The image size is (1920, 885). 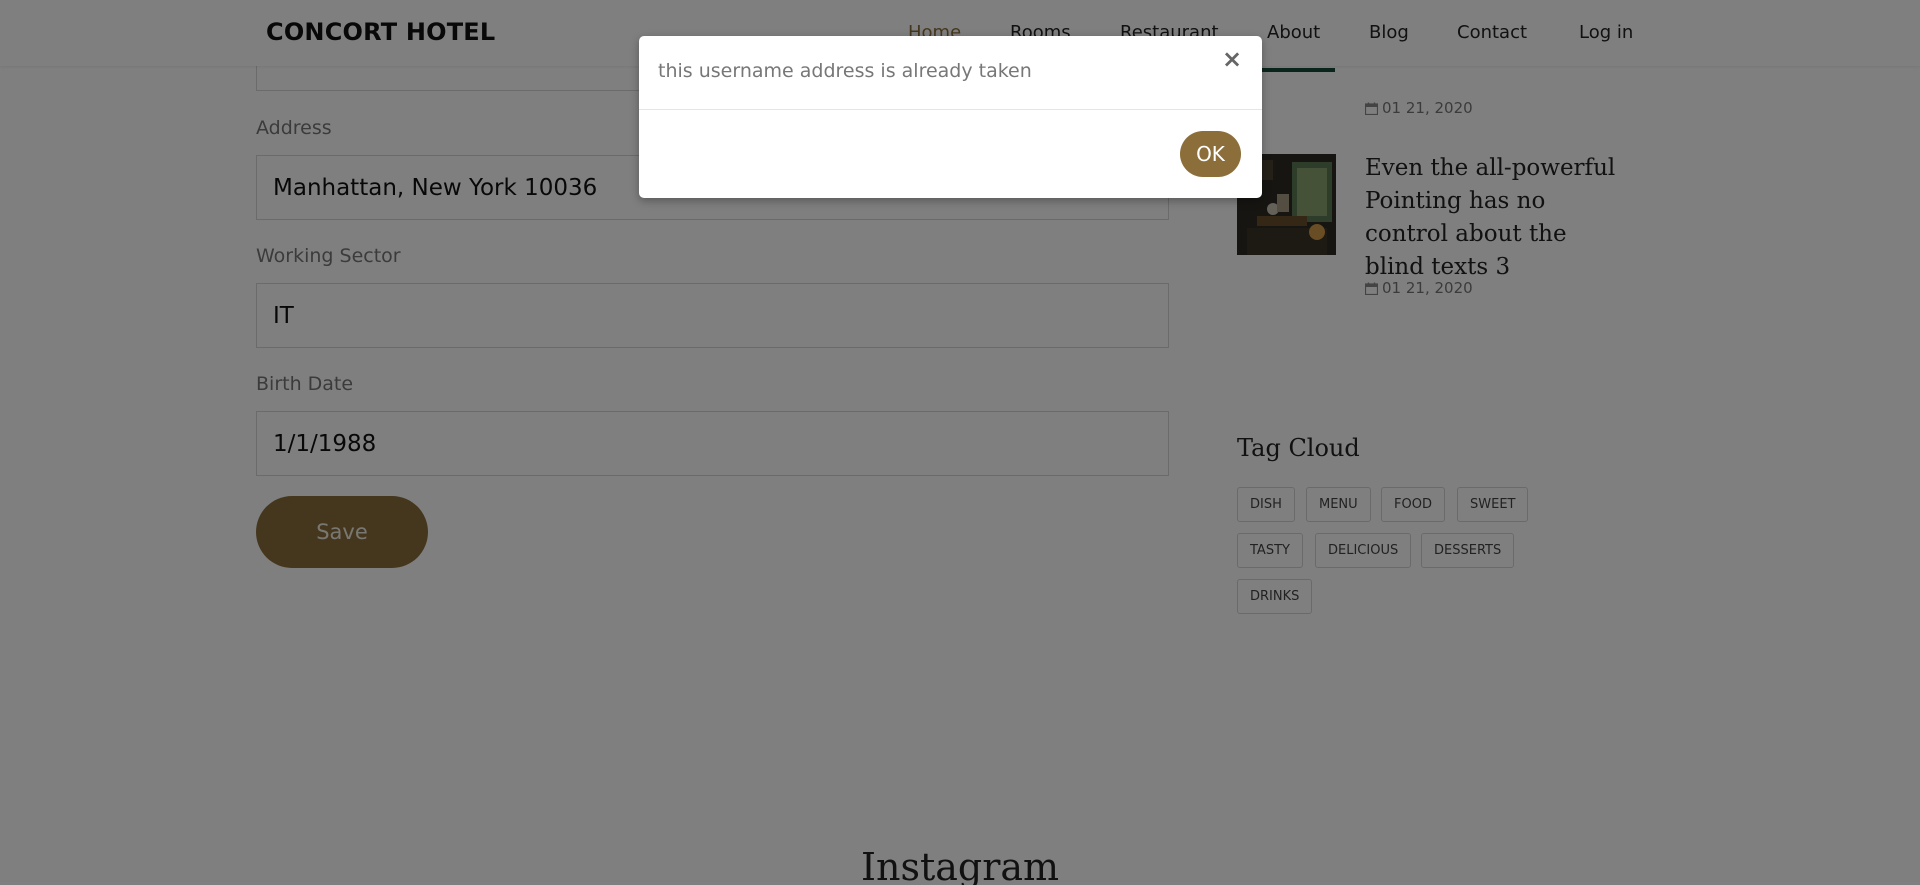 What do you see at coordinates (1210, 154) in the screenshot?
I see `ok-button: OK` at bounding box center [1210, 154].